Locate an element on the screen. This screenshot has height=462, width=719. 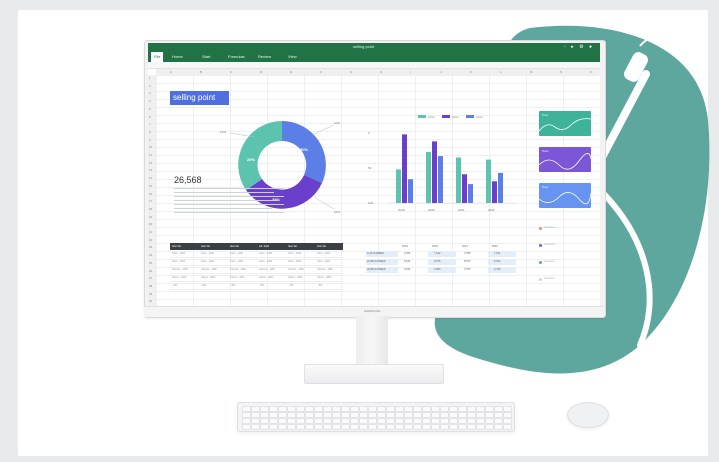
year-header: 2019 is located at coordinates (405, 246).